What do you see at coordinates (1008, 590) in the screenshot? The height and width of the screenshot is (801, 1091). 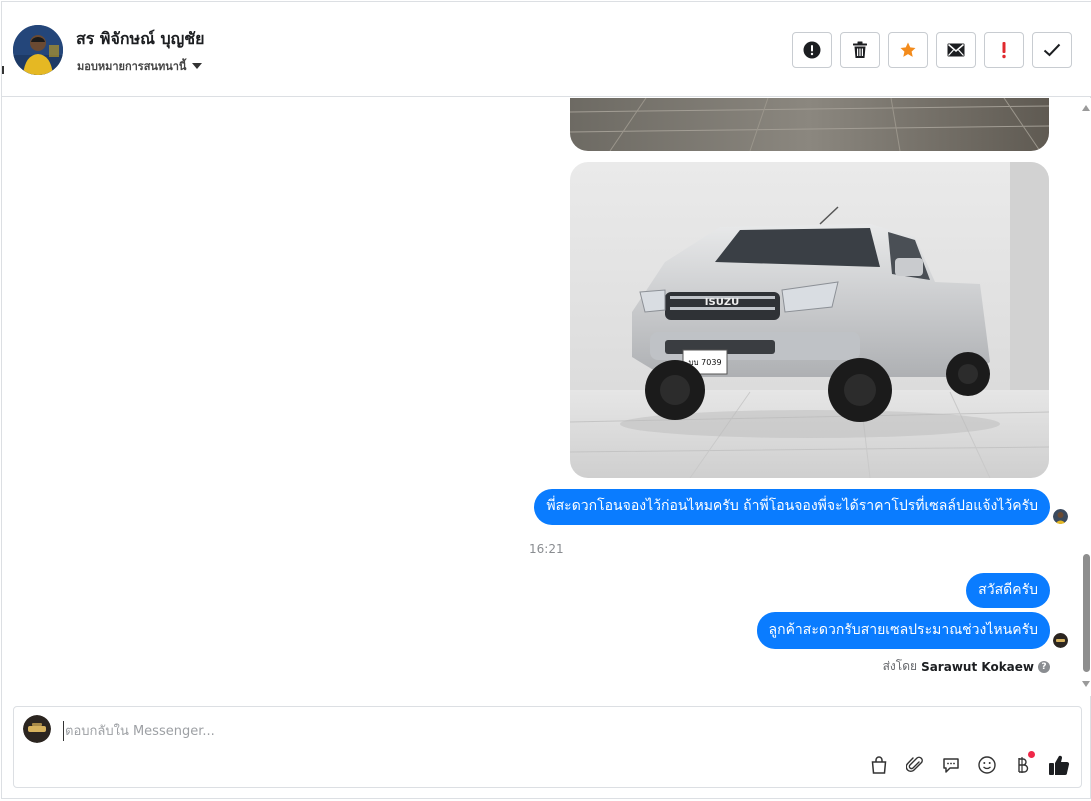 I see `outgoing-message: สวัสดีครับ` at bounding box center [1008, 590].